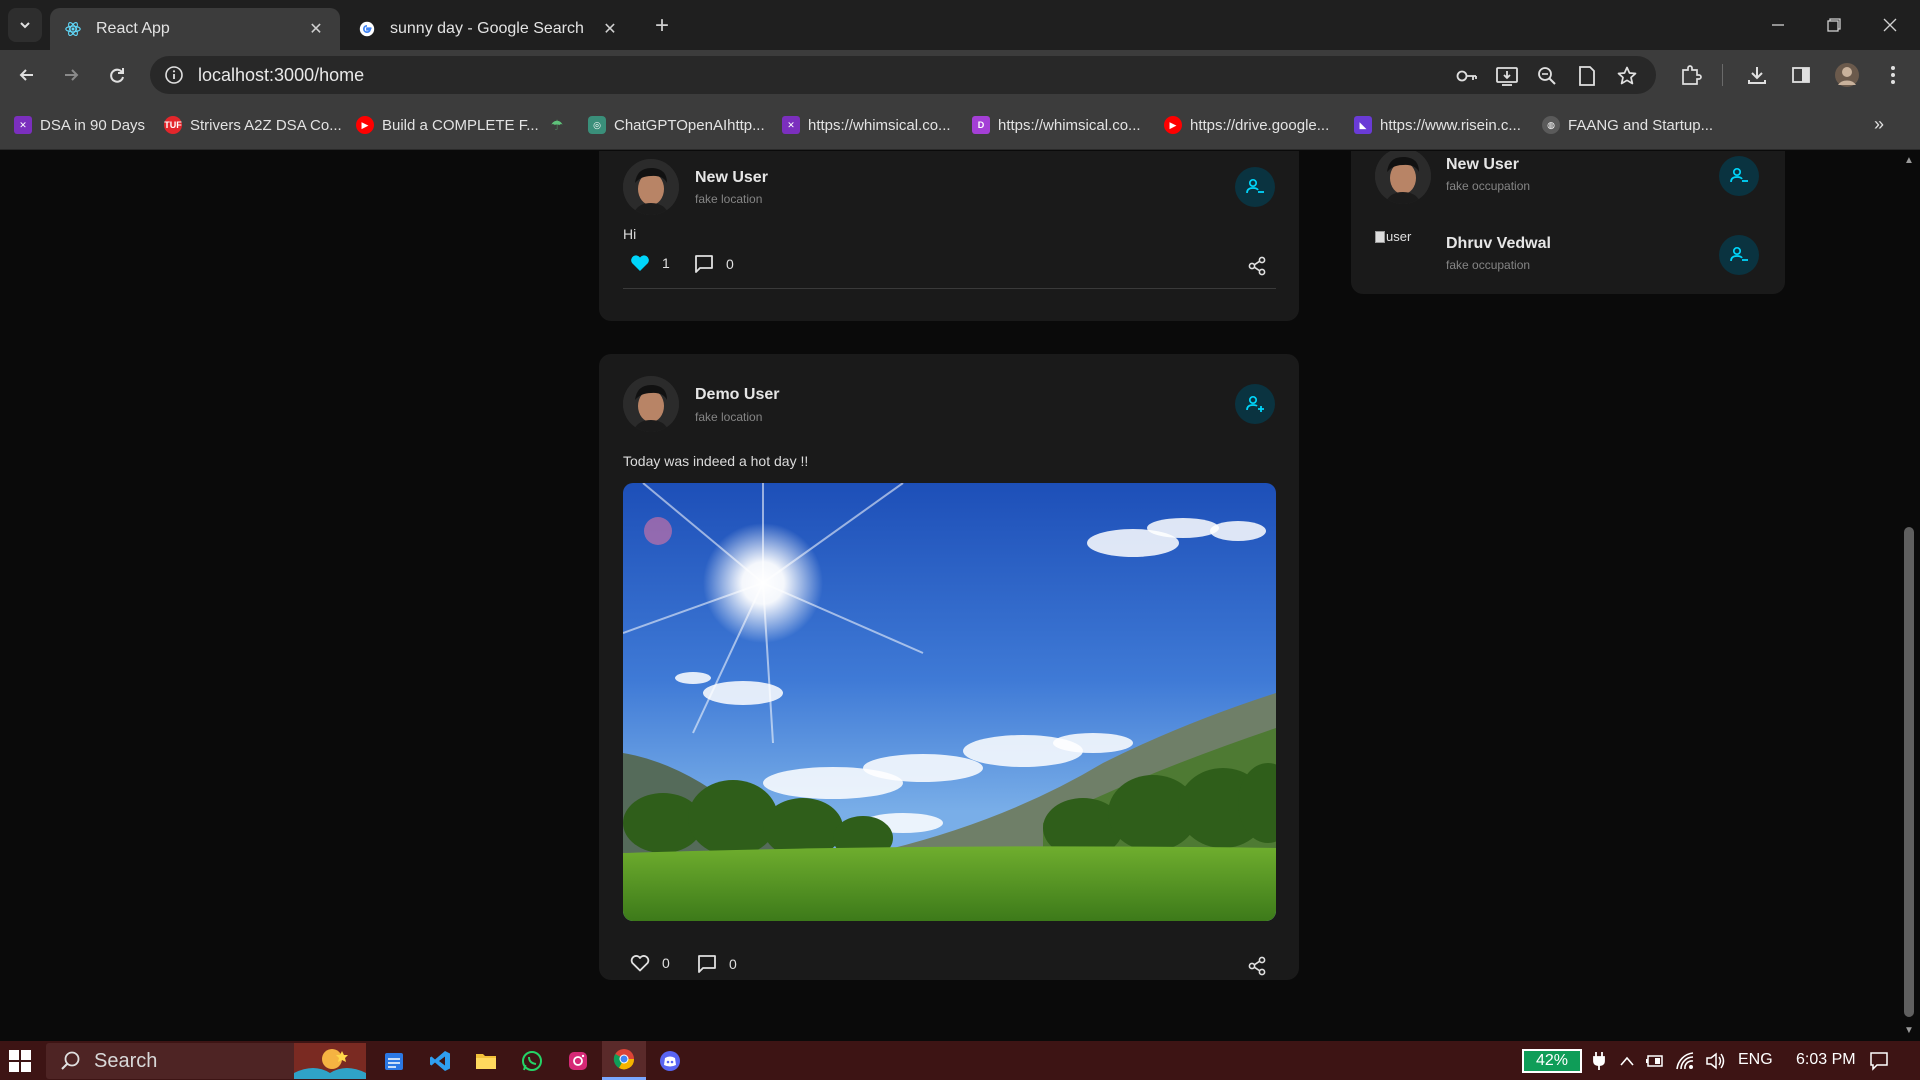  Describe the element at coordinates (532, 1060) in the screenshot. I see `taskbar-app-whatsapp` at that location.